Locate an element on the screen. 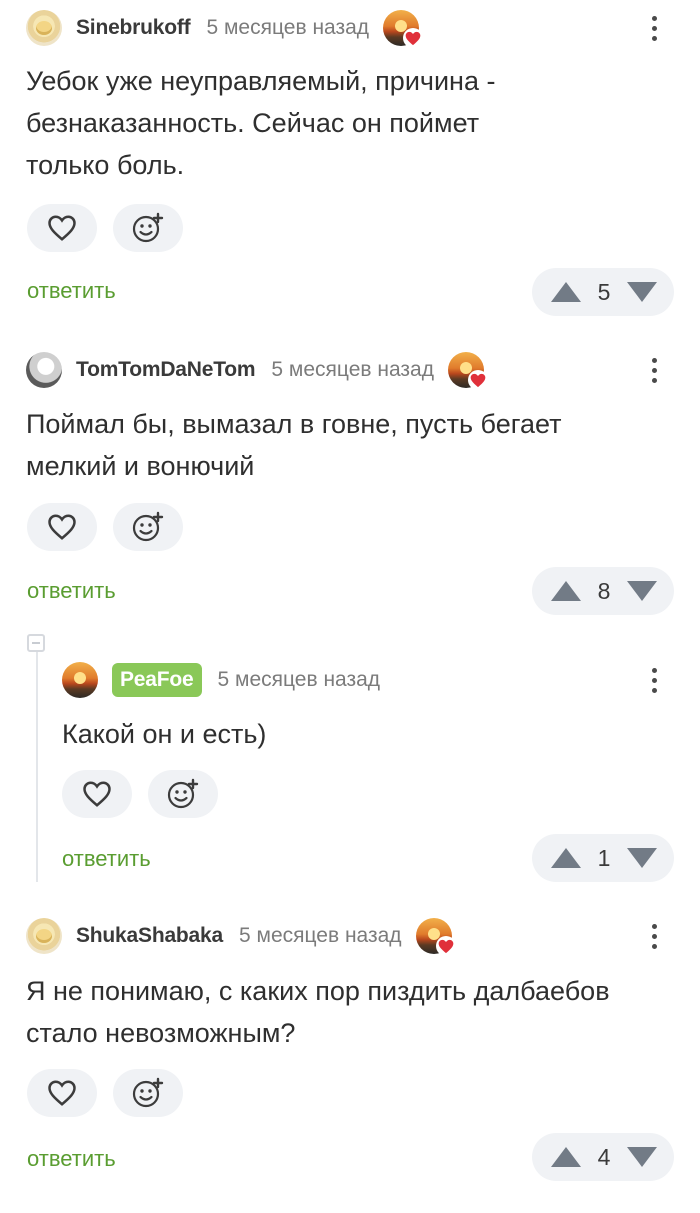 Image resolution: width=700 pixels, height=1213 pixels. rating-count: 4 is located at coordinates (604, 1156).